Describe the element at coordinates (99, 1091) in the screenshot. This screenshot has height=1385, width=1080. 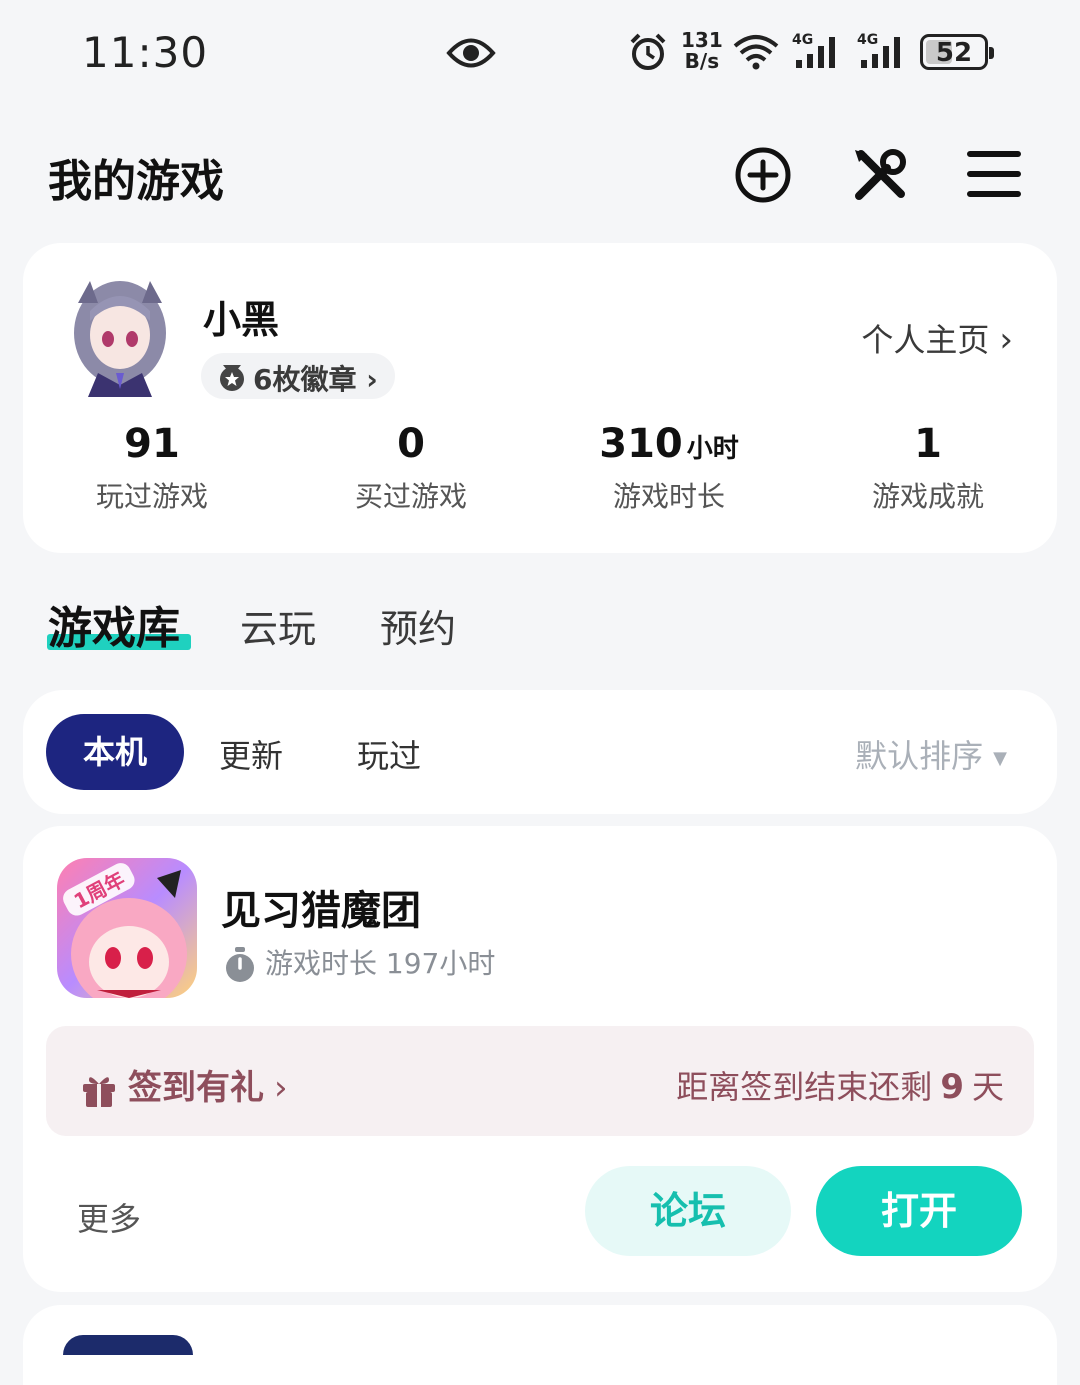
I see `gift-icon` at that location.